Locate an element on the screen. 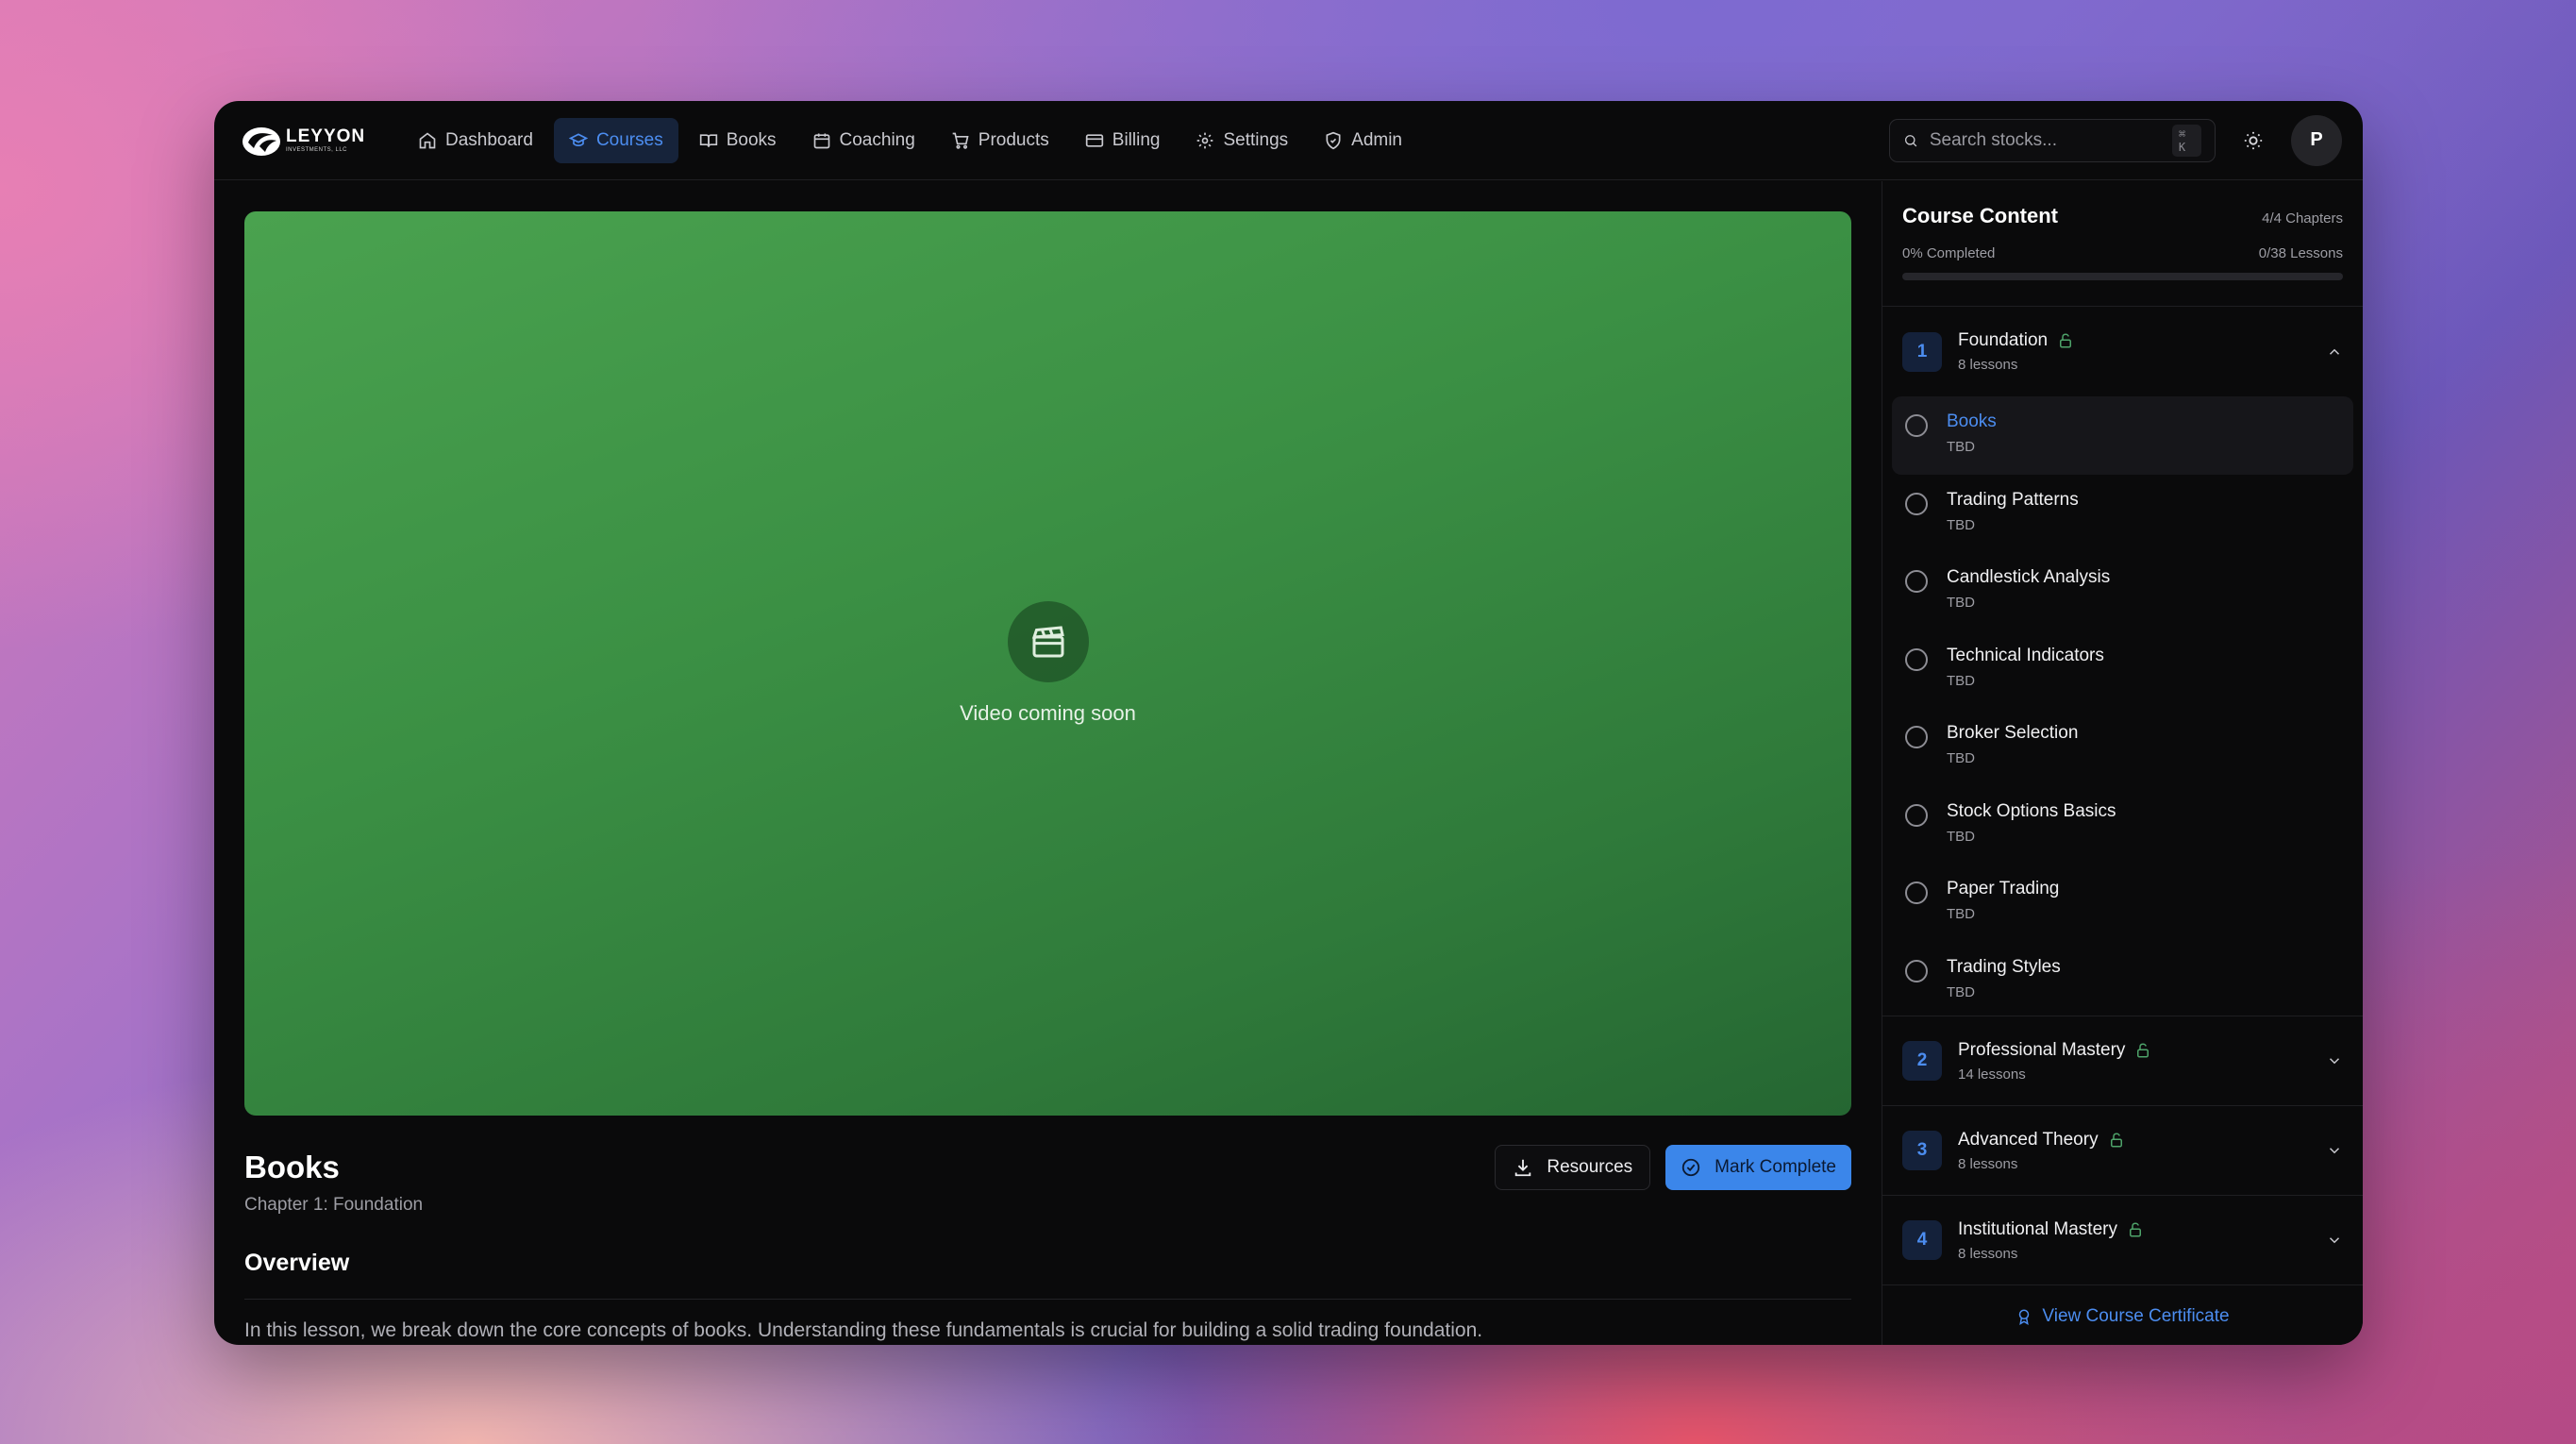 Image resolution: width=2576 pixels, height=1444 pixels. nav-courses: Courses is located at coordinates (615, 140).